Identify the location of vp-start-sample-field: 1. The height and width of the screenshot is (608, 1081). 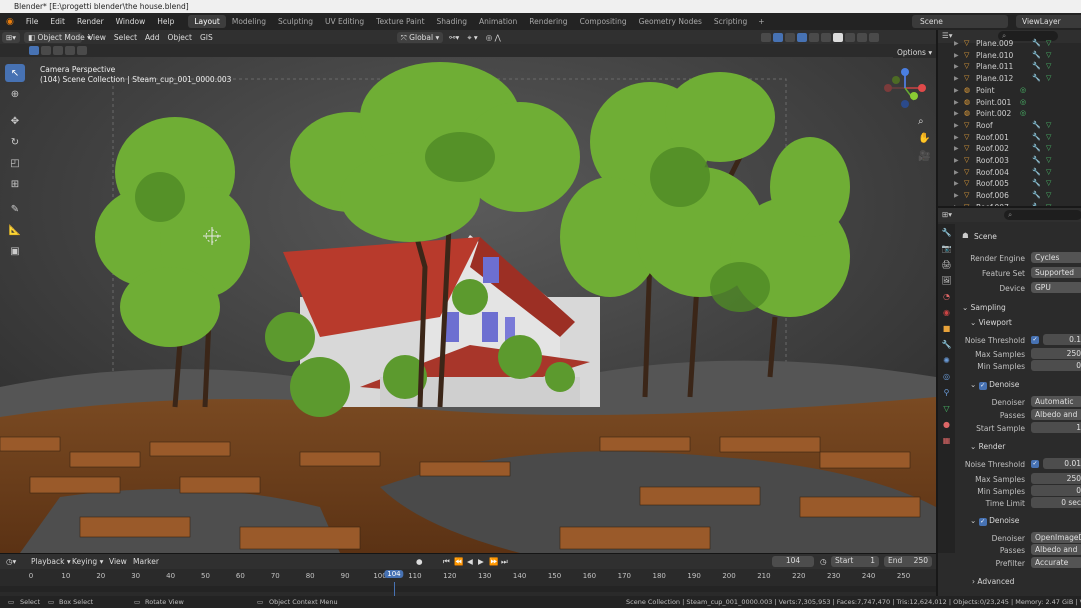
(1056, 427).